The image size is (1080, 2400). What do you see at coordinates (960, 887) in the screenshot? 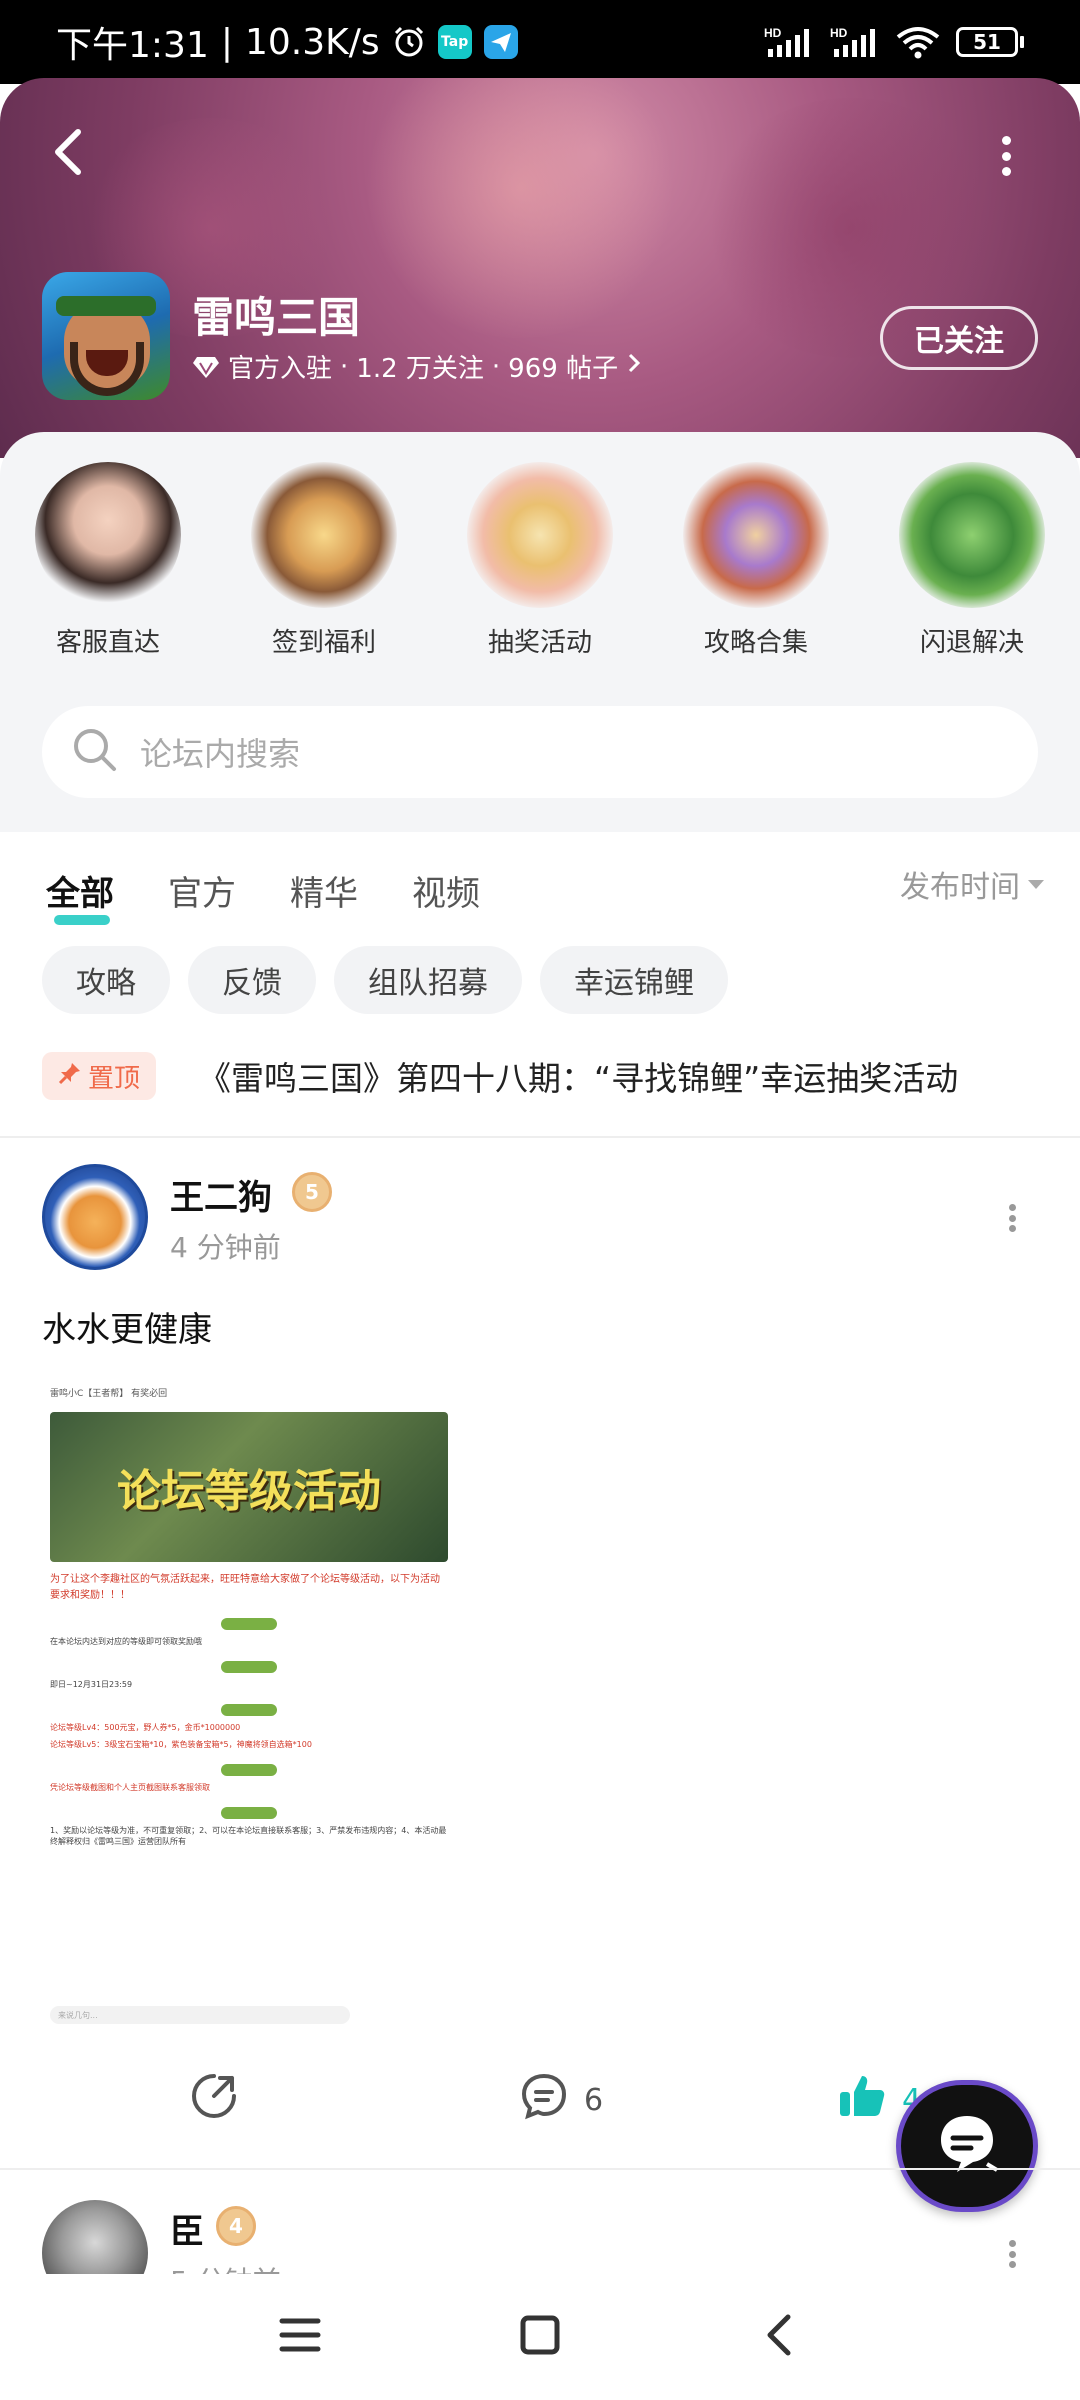
I see `sort-label: 发布时间` at bounding box center [960, 887].